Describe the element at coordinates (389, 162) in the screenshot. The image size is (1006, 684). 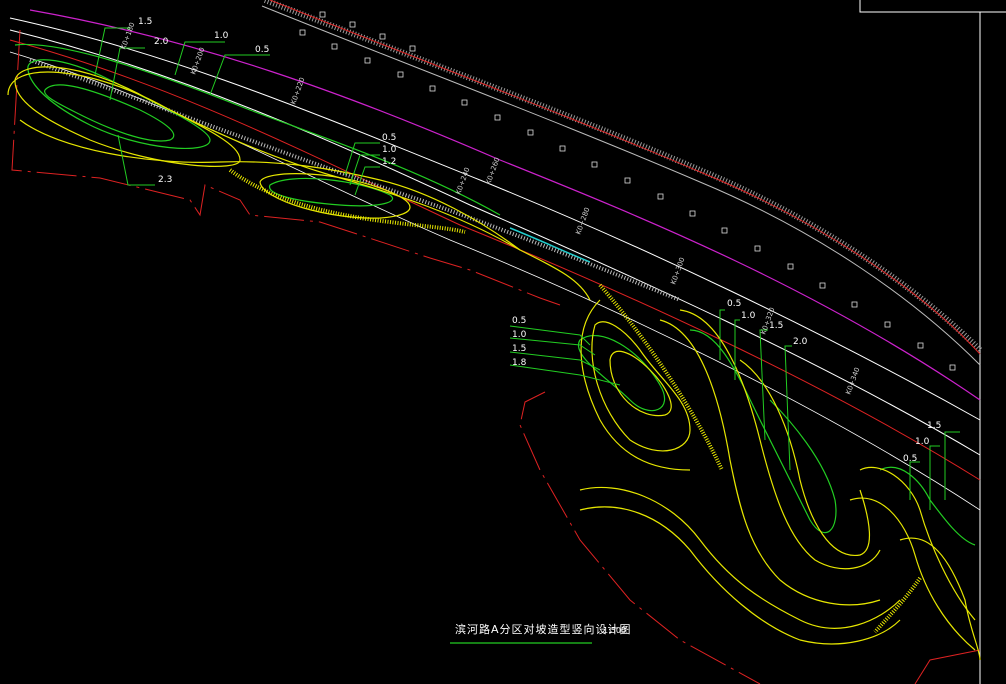
I see `contour-label-mid-1.2: 1.2` at that location.